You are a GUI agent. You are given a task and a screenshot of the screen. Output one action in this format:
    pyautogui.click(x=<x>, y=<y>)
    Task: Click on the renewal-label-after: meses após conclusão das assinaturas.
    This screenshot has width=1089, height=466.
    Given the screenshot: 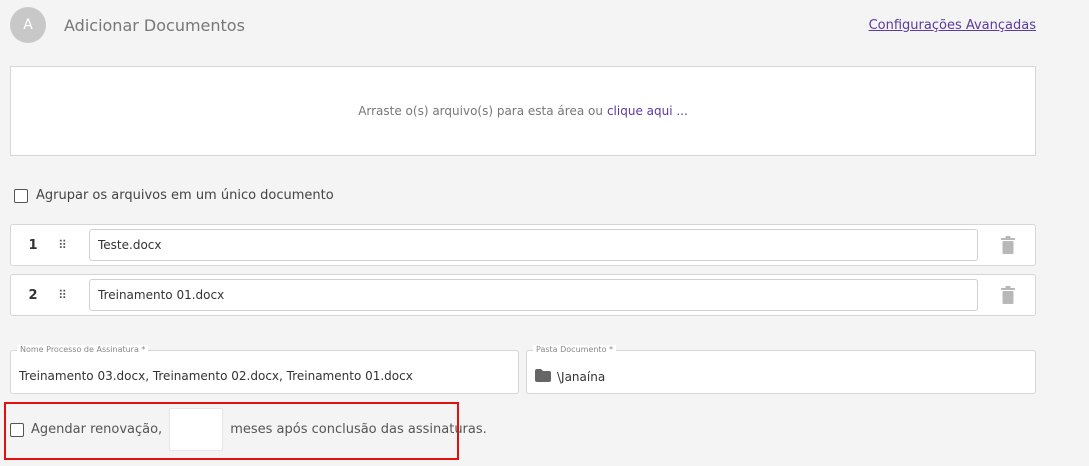 What is the action you would take?
    pyautogui.click(x=358, y=429)
    